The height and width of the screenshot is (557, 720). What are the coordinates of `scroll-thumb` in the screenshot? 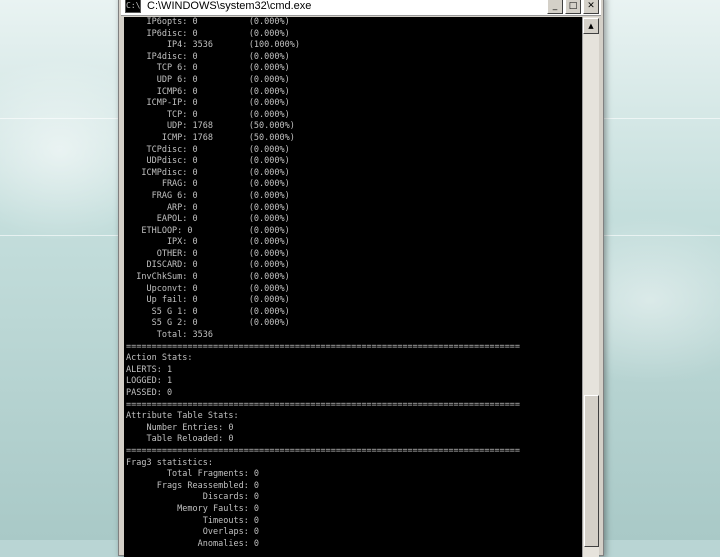 It's located at (591, 471).